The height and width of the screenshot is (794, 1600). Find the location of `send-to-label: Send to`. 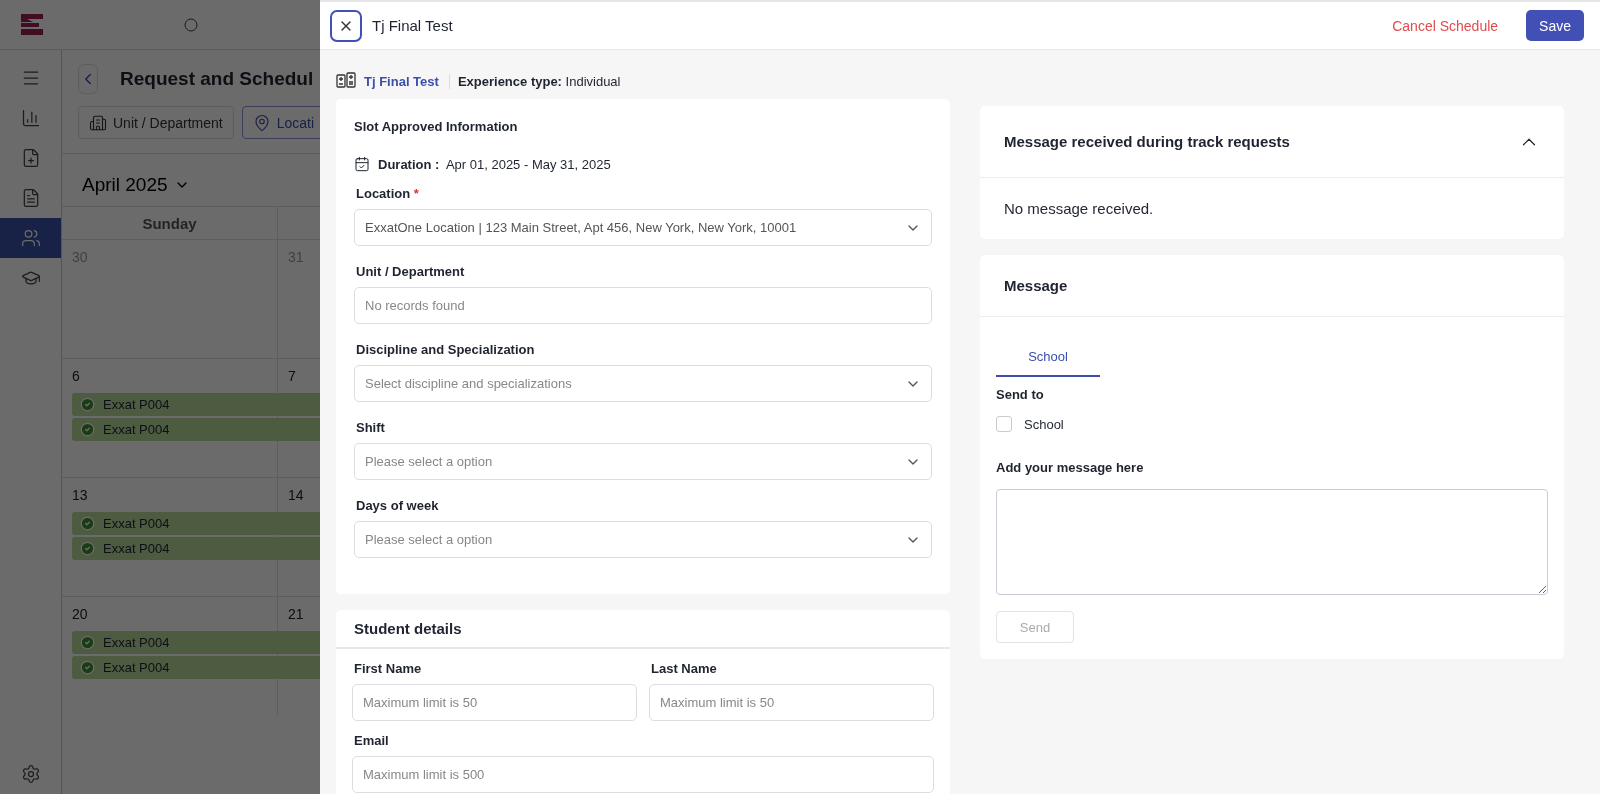

send-to-label: Send to is located at coordinates (1020, 394).